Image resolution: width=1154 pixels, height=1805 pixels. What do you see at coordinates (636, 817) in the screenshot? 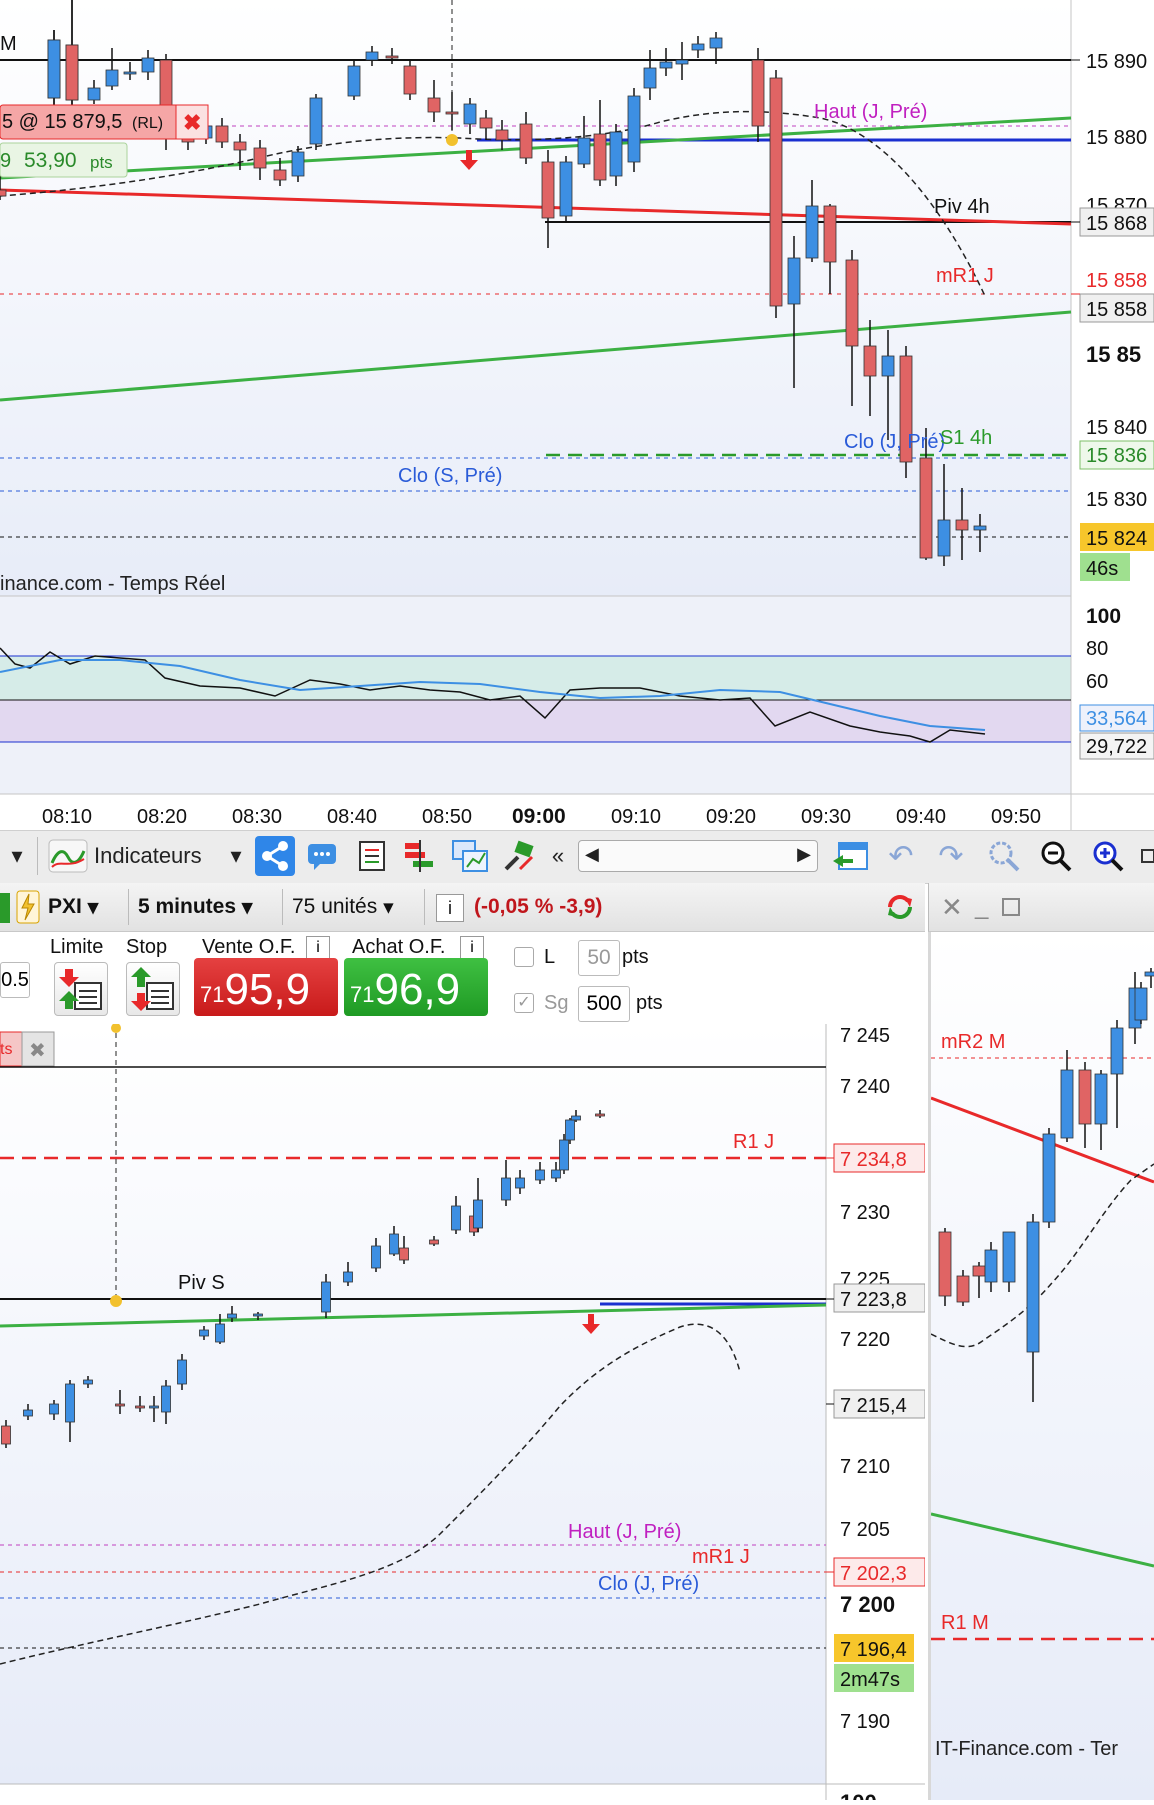
I see `time-label: 09:10` at bounding box center [636, 817].